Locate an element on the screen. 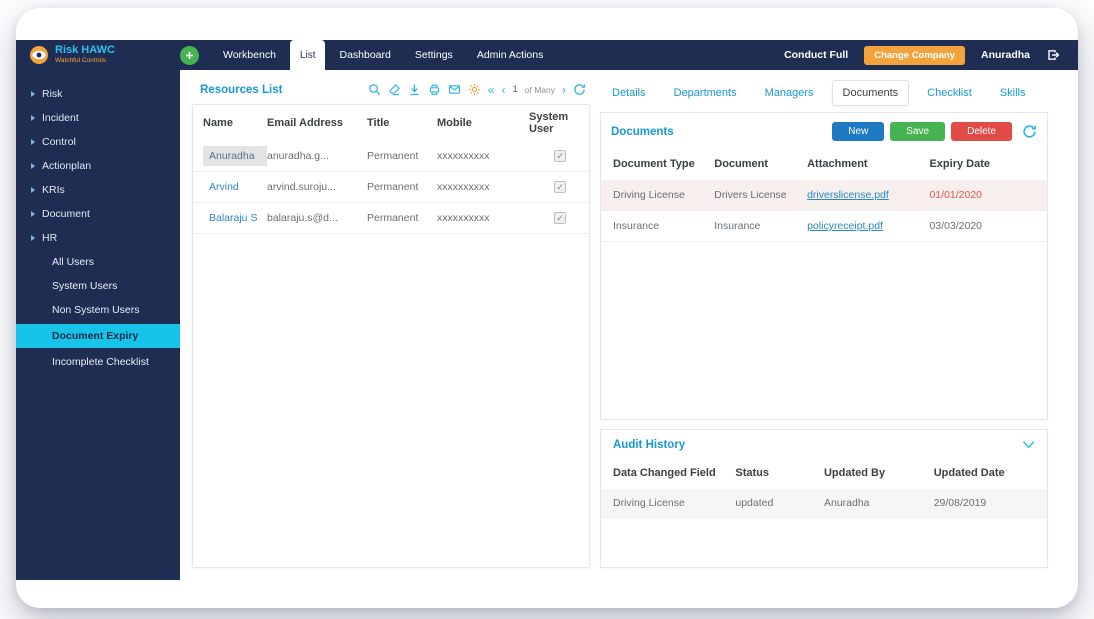 Image resolution: width=1094 pixels, height=619 pixels. user-name-link: Balaraju S is located at coordinates (235, 218).